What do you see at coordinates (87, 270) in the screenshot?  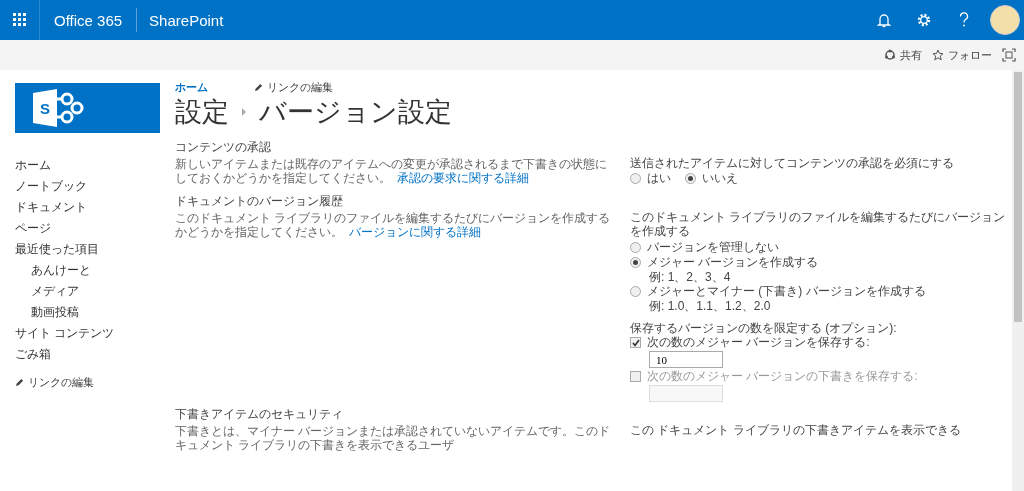 I see `nav-item: あんけーと` at bounding box center [87, 270].